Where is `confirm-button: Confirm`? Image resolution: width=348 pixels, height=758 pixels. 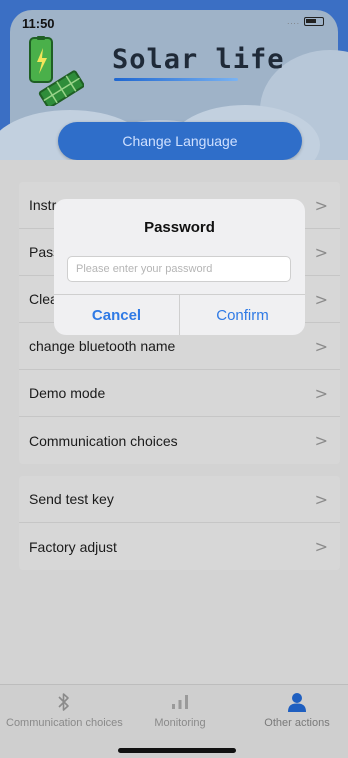
confirm-button: Confirm is located at coordinates (242, 315).